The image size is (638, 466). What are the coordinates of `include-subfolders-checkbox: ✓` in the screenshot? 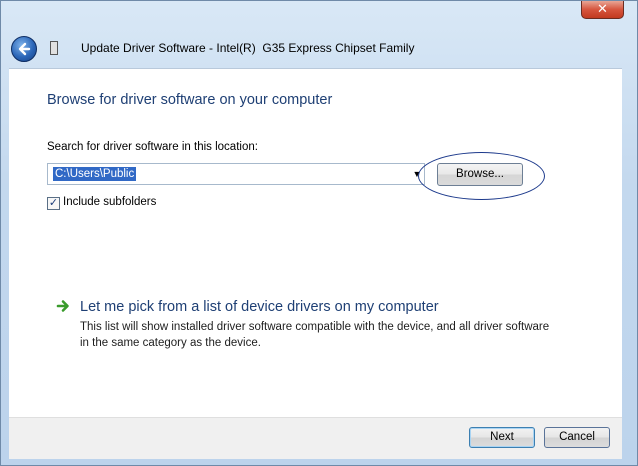 It's located at (53, 203).